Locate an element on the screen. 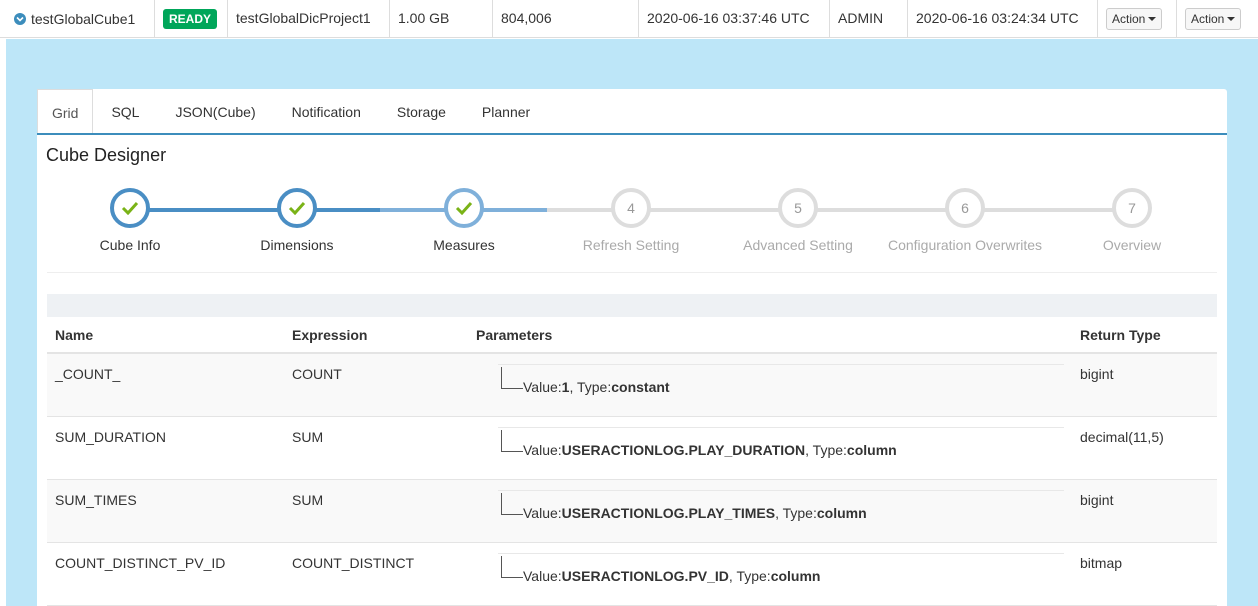  step-measures: Measures is located at coordinates (464, 219).